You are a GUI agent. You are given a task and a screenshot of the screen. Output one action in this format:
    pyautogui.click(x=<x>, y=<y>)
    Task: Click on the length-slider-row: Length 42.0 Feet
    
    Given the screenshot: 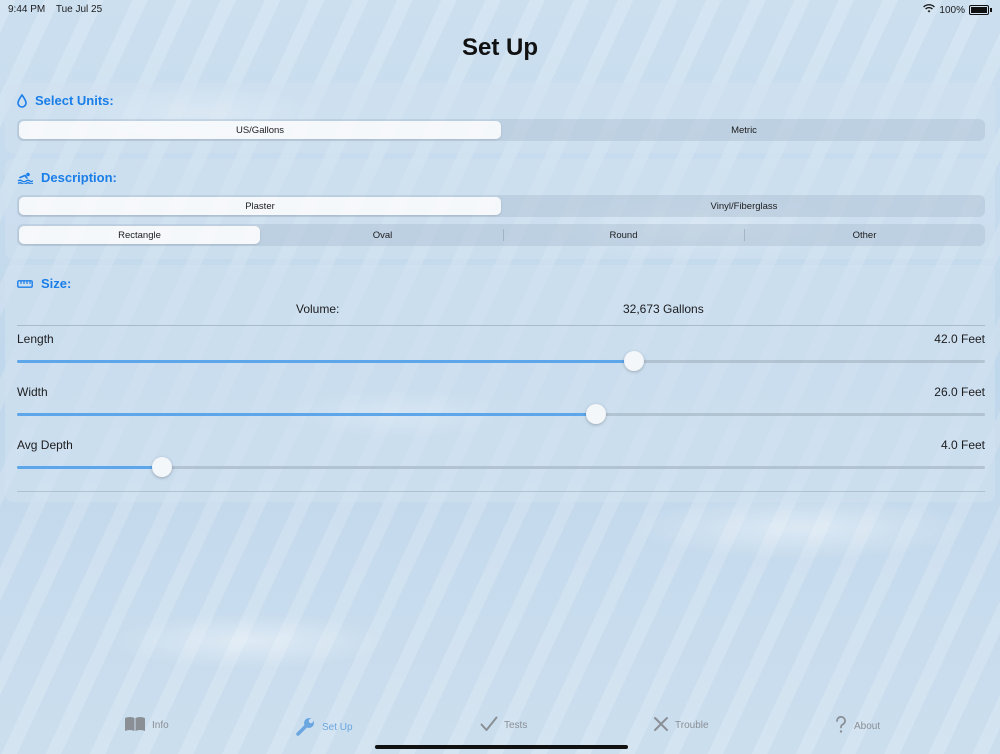 What is the action you would take?
    pyautogui.click(x=501, y=358)
    